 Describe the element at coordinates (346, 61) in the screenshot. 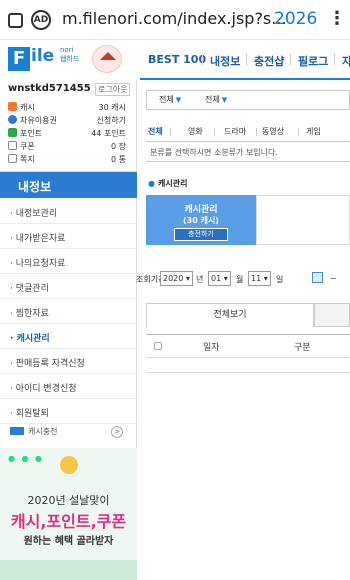

I see `nav-more: 자` at that location.